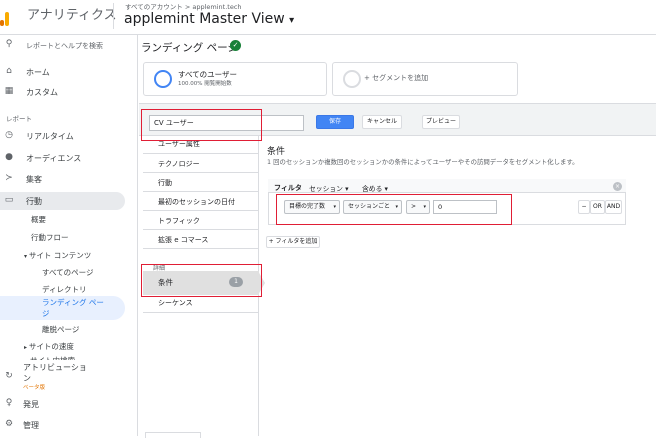  Describe the element at coordinates (72, 15) in the screenshot. I see `app-name: アナリティクス` at that location.